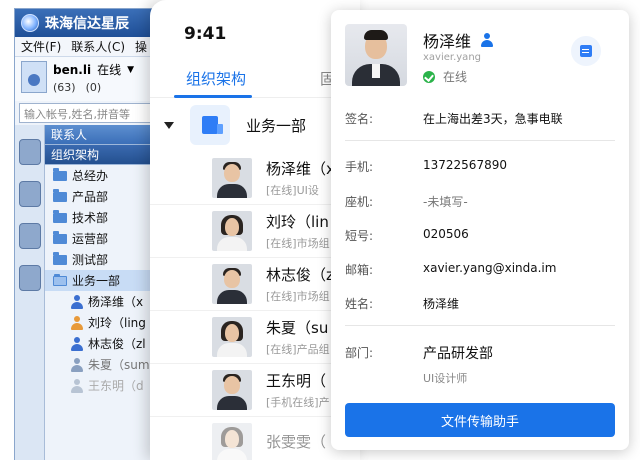  What do you see at coordinates (29, 194) in the screenshot?
I see `phone-nav-icon` at bounding box center [29, 194].